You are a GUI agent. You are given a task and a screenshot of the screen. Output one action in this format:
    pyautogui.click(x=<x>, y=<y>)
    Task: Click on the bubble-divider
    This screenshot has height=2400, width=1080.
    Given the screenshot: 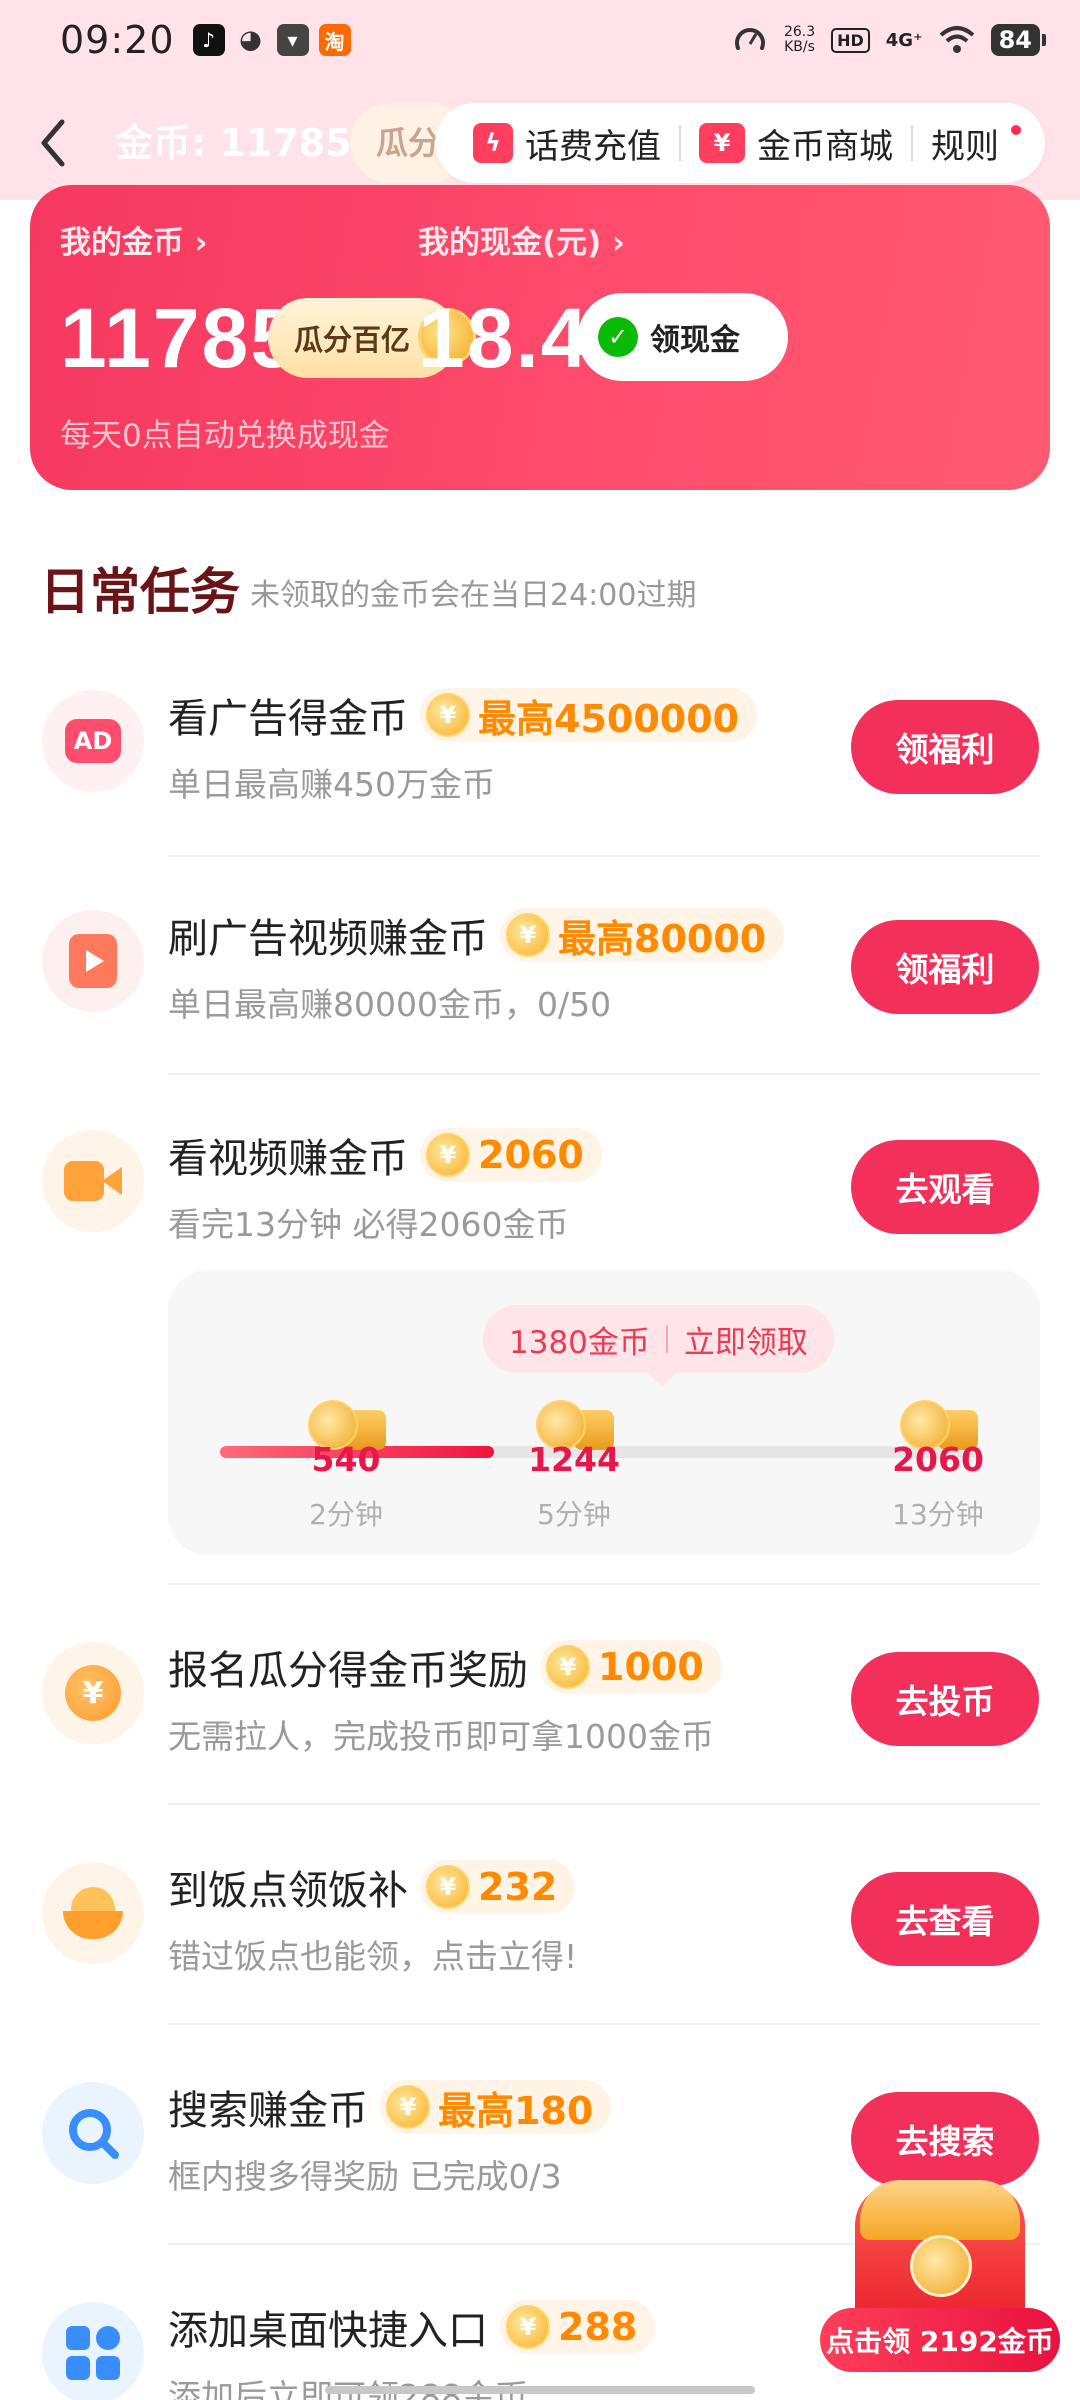 What is the action you would take?
    pyautogui.click(x=666, y=1339)
    